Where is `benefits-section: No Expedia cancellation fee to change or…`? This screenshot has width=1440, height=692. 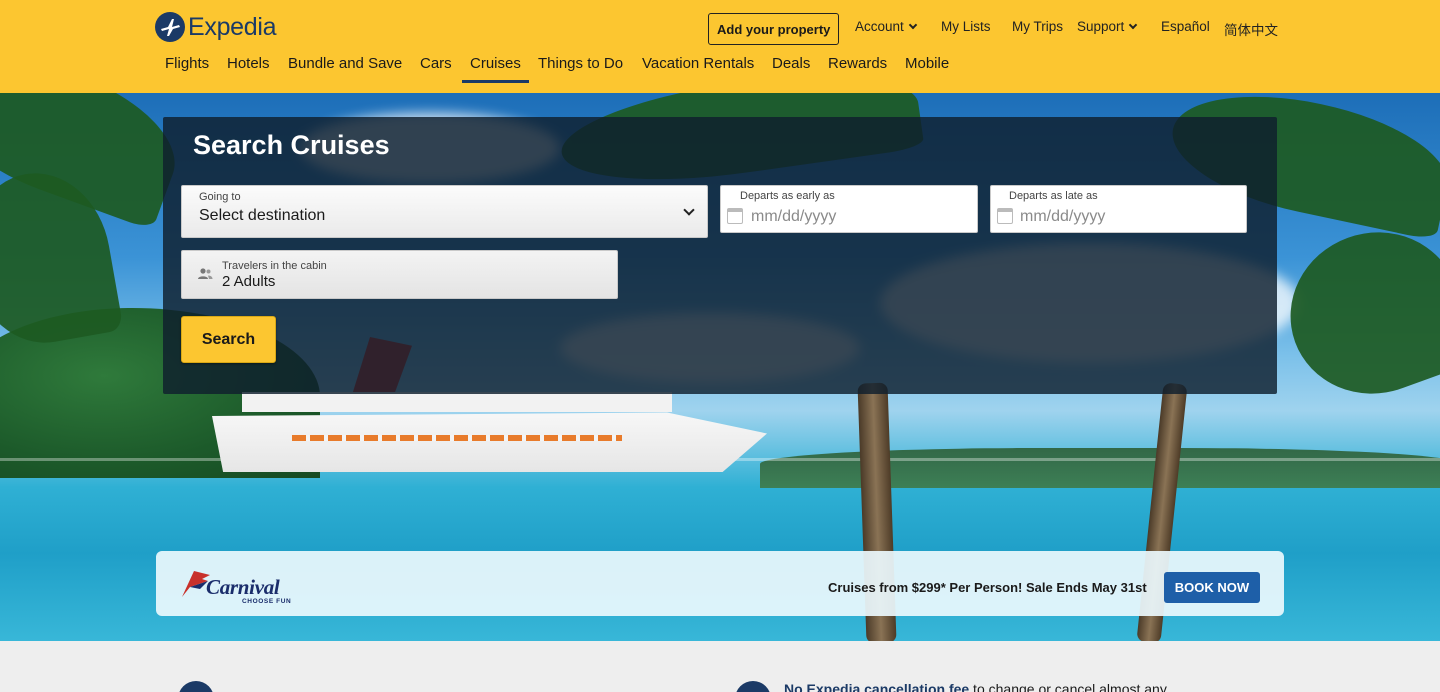
benefits-section: No Expedia cancellation fee to change or… is located at coordinates (720, 666).